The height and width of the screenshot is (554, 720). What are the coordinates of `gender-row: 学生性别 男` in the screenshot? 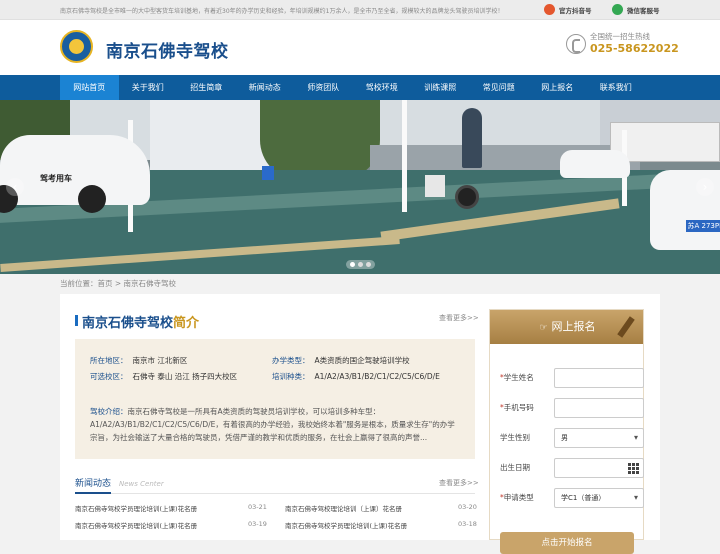 It's located at (572, 438).